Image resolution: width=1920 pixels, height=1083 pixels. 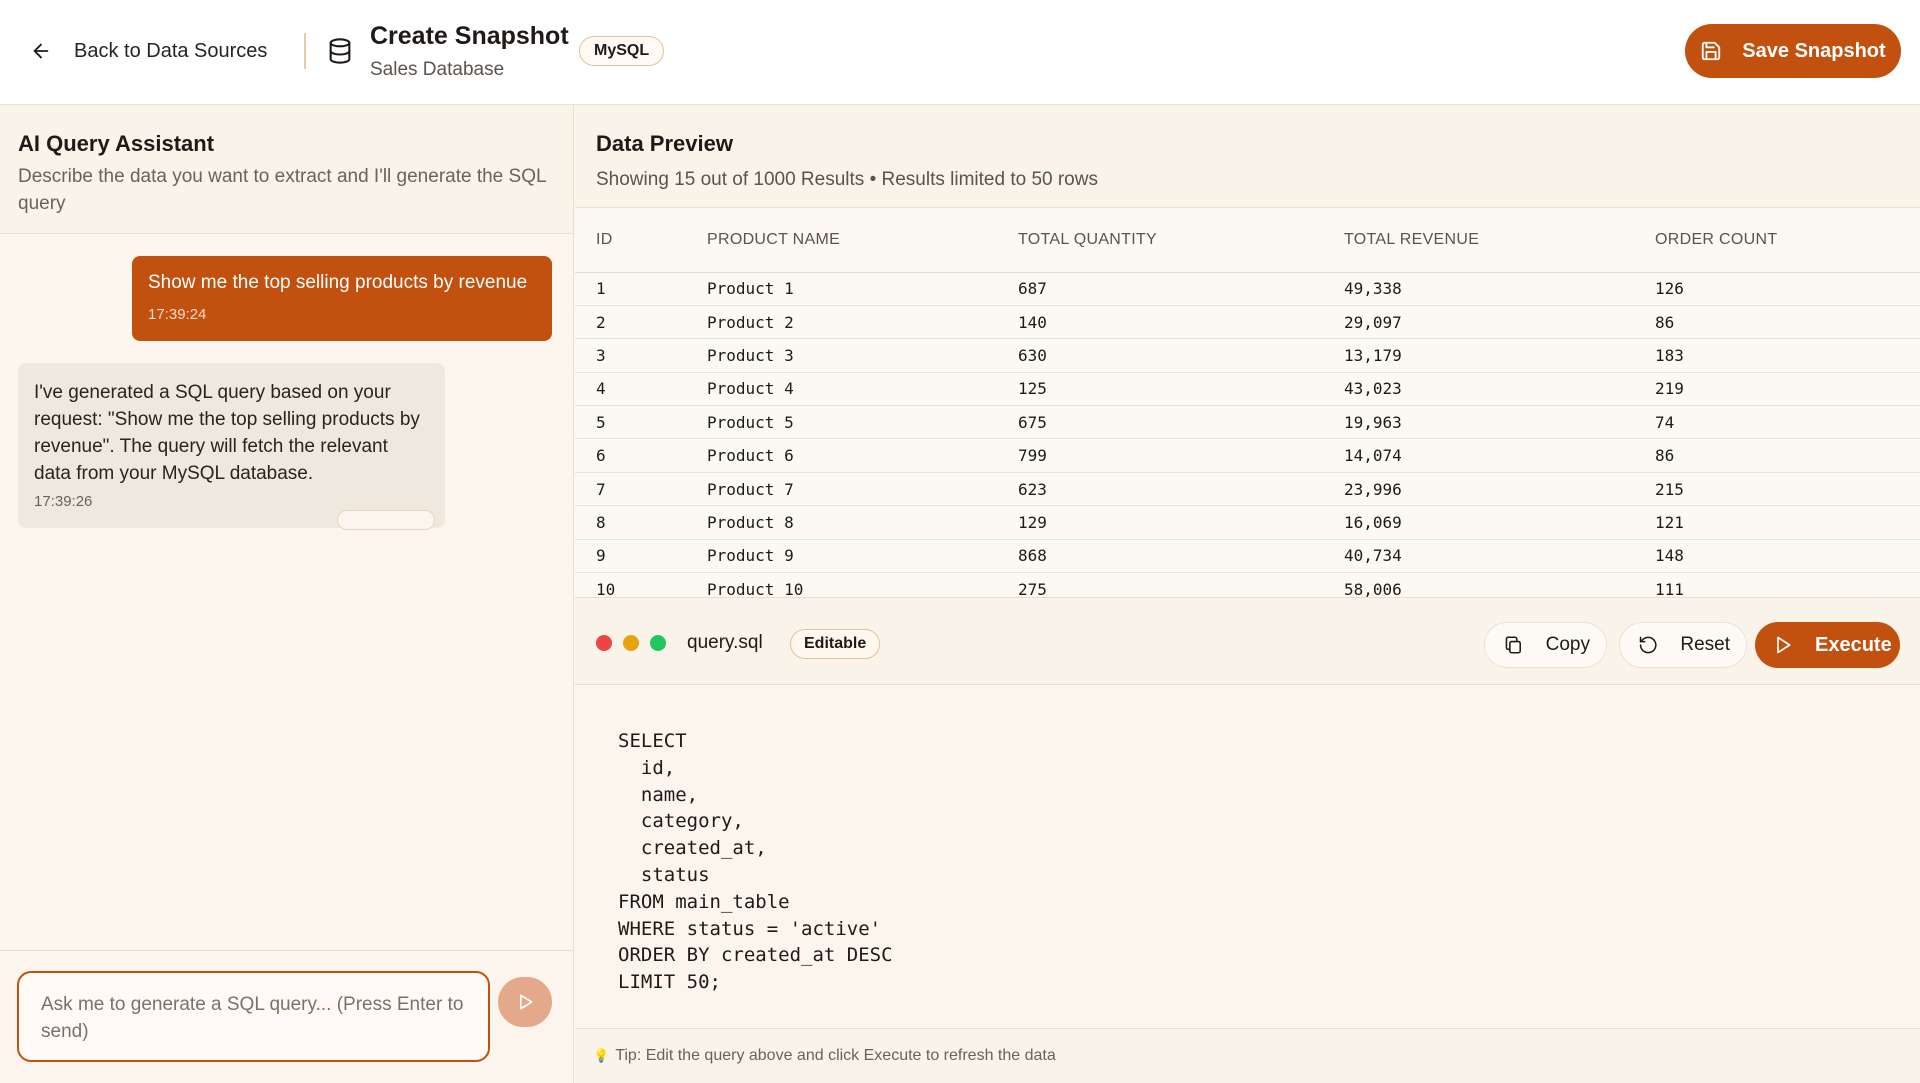 I want to click on save-snapshot-button: Save Snapshot, so click(x=1793, y=51).